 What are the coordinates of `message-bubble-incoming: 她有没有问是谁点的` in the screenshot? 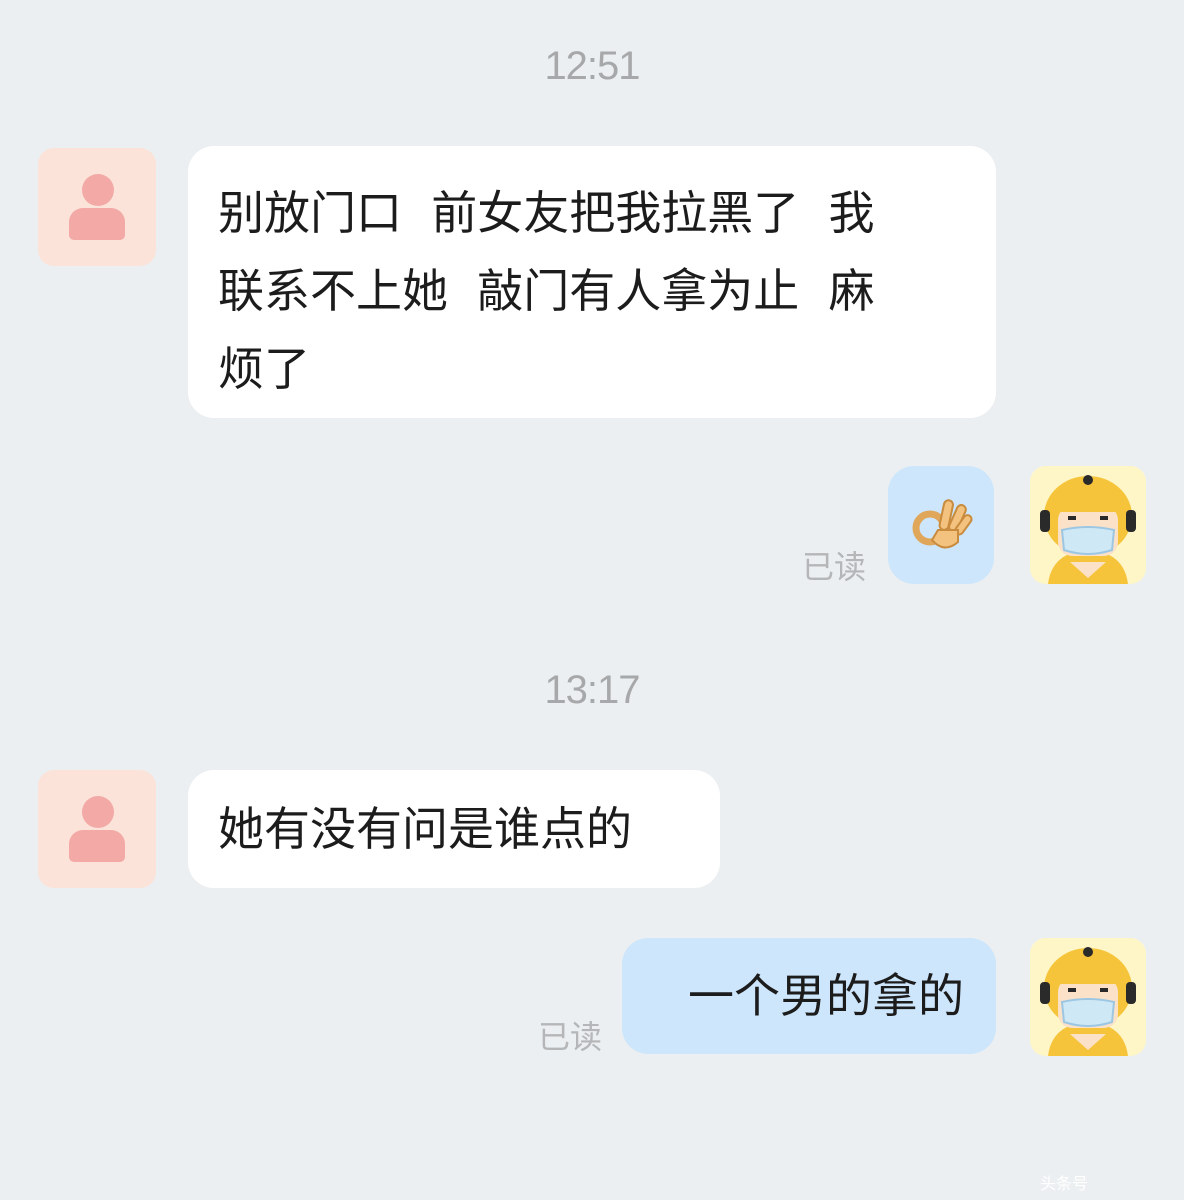 It's located at (454, 829).